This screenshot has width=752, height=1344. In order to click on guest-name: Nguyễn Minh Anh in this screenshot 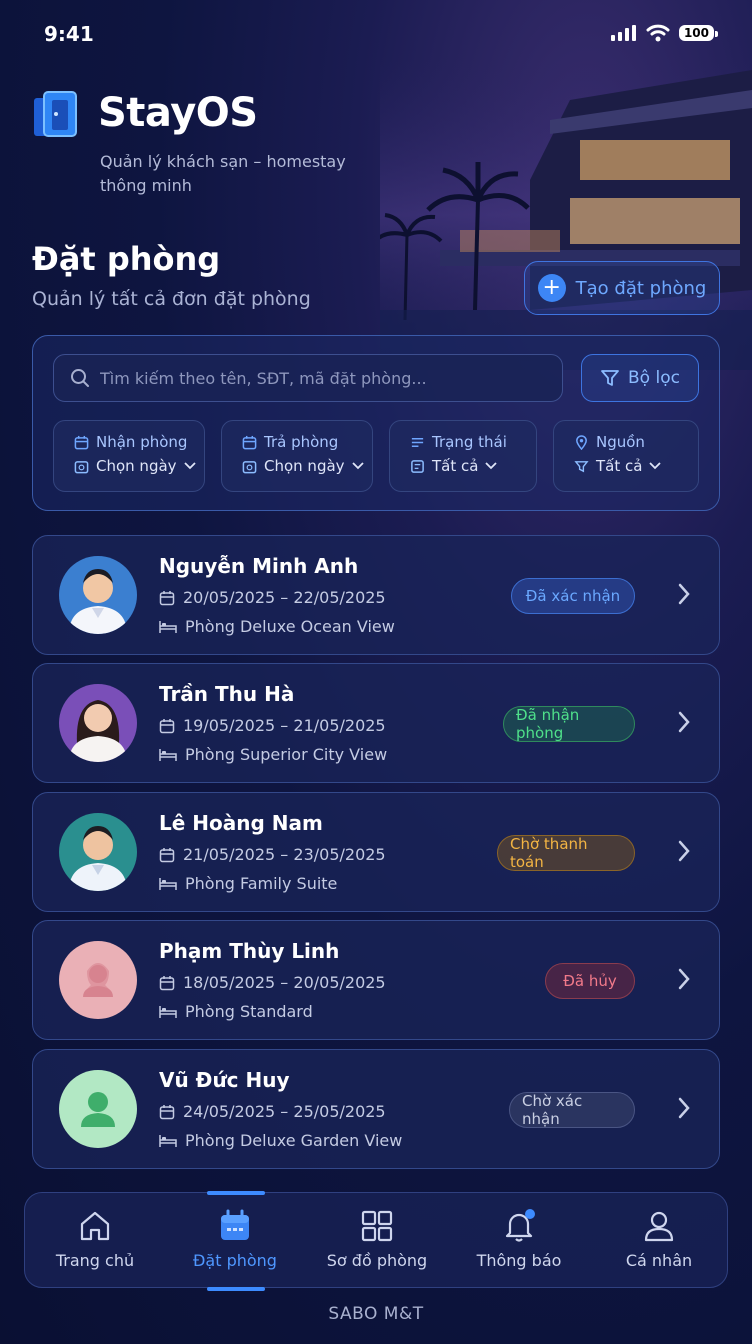, I will do `click(259, 566)`.